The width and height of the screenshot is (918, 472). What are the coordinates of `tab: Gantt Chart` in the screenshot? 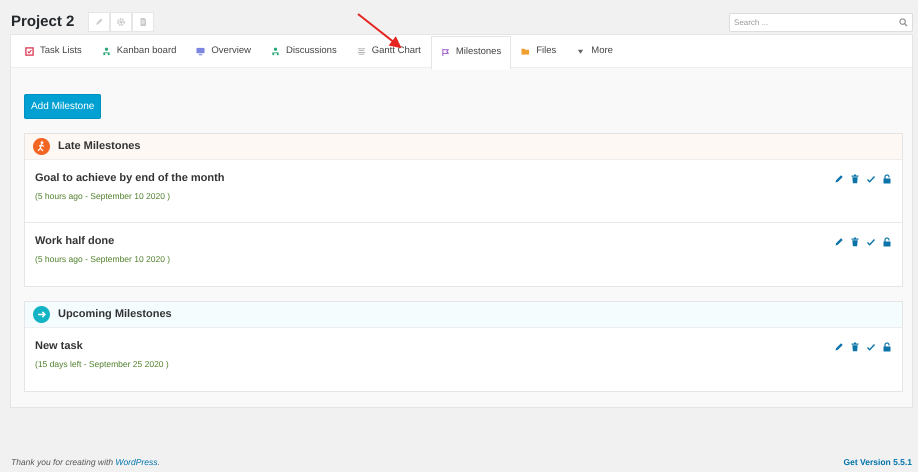 It's located at (388, 51).